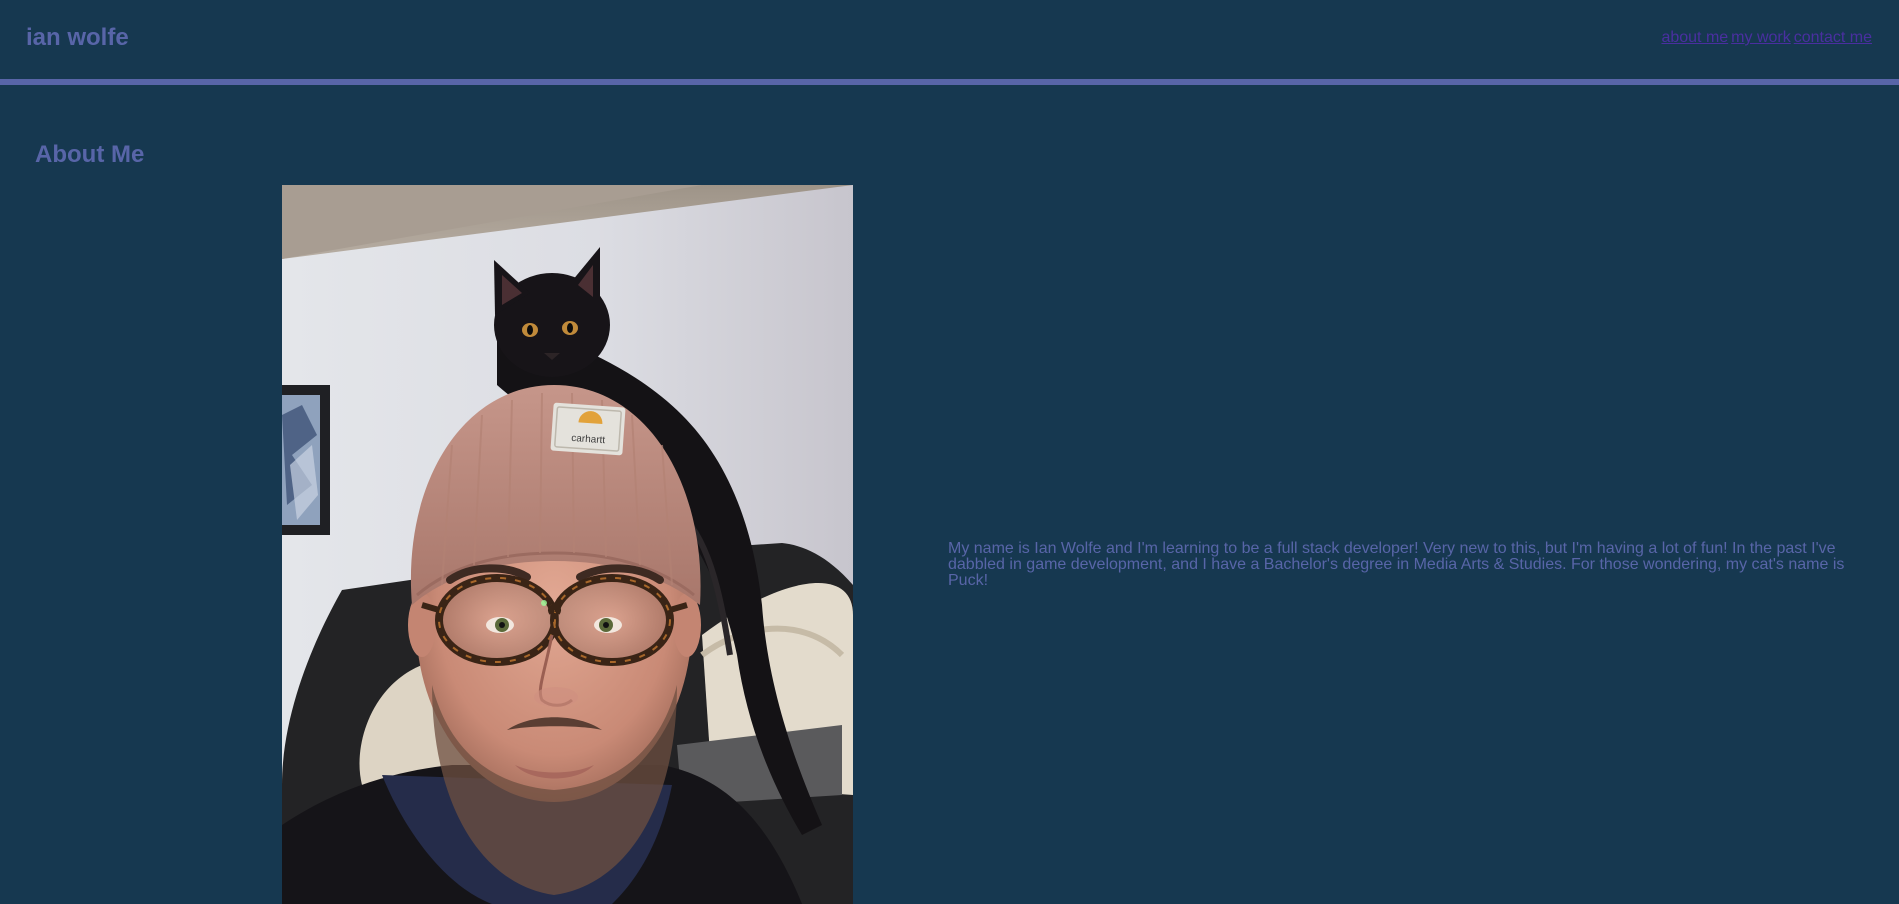  Describe the element at coordinates (1694, 37) in the screenshot. I see `nav-link-about-me: about me` at that location.